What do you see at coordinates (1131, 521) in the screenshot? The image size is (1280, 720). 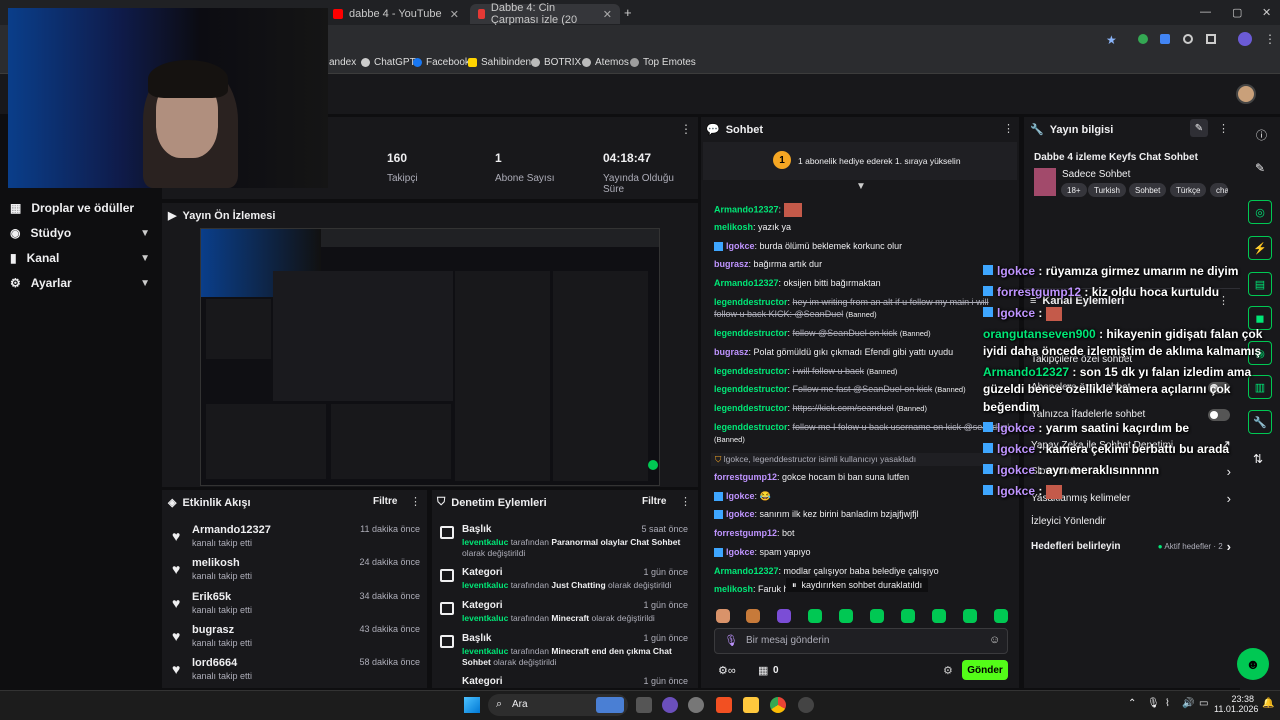 I see `raid-item: İzleyici Yönlendir` at bounding box center [1131, 521].